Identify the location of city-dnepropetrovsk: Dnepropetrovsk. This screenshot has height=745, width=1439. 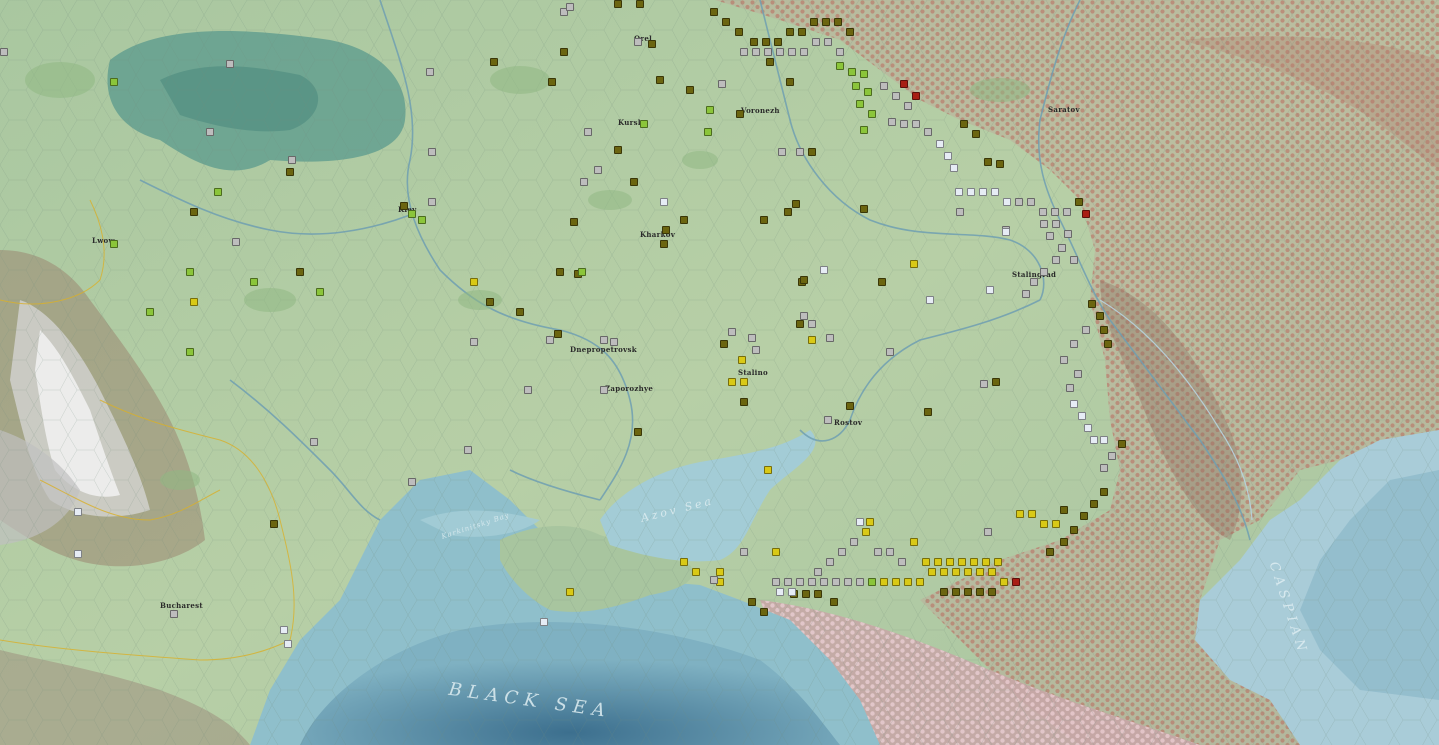
(603, 349).